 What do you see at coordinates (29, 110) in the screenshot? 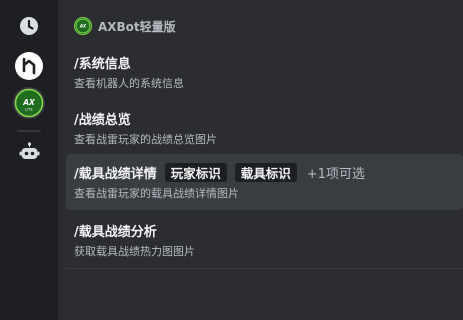
I see `svg-text: LITE` at bounding box center [29, 110].